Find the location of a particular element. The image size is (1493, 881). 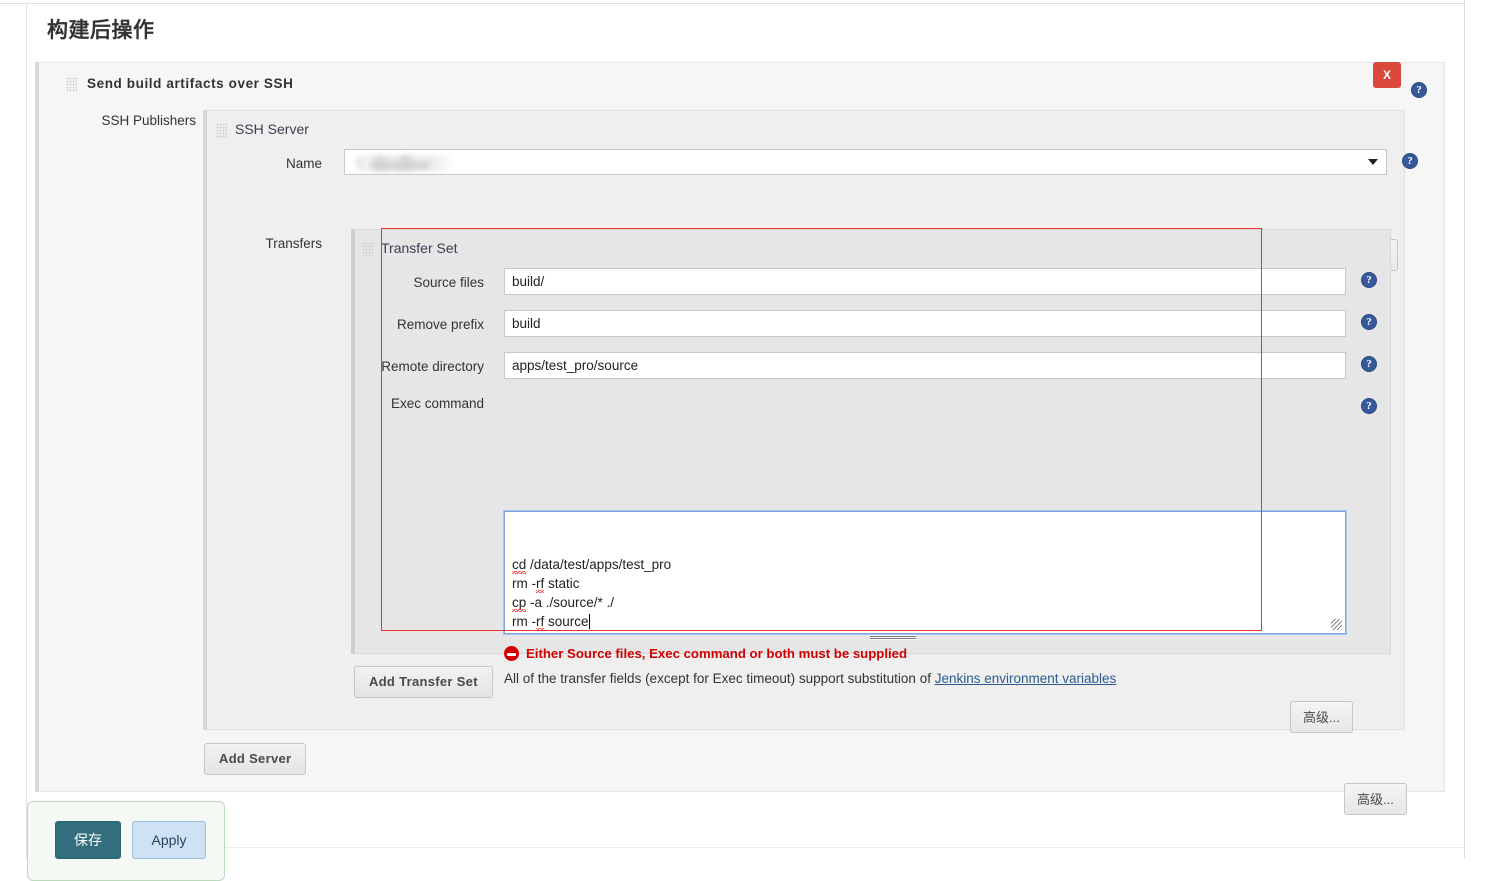

source-files-help-icon: ? is located at coordinates (1369, 280).